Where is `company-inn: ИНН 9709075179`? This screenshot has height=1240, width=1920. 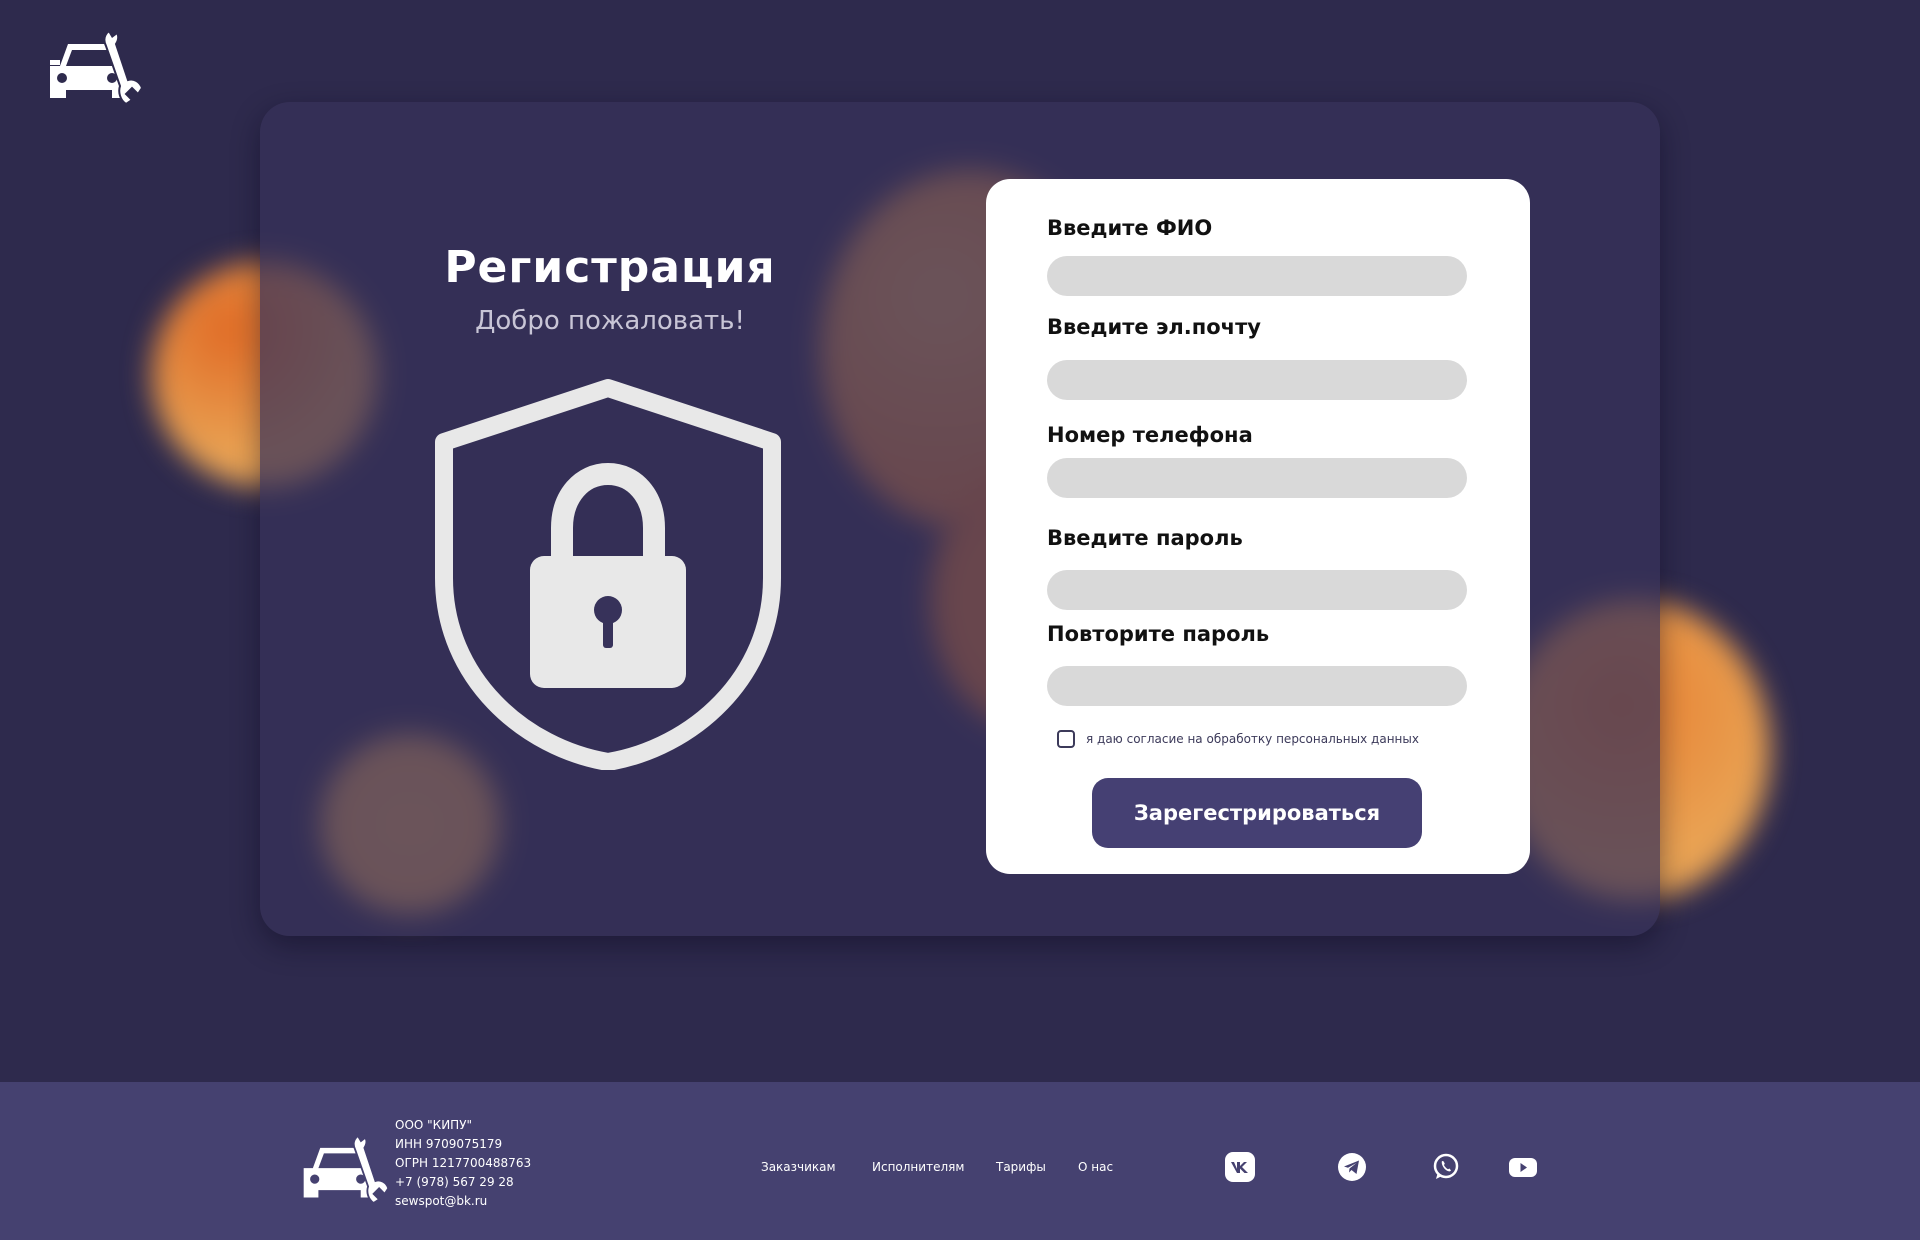 company-inn: ИНН 9709075179 is located at coordinates (449, 1144).